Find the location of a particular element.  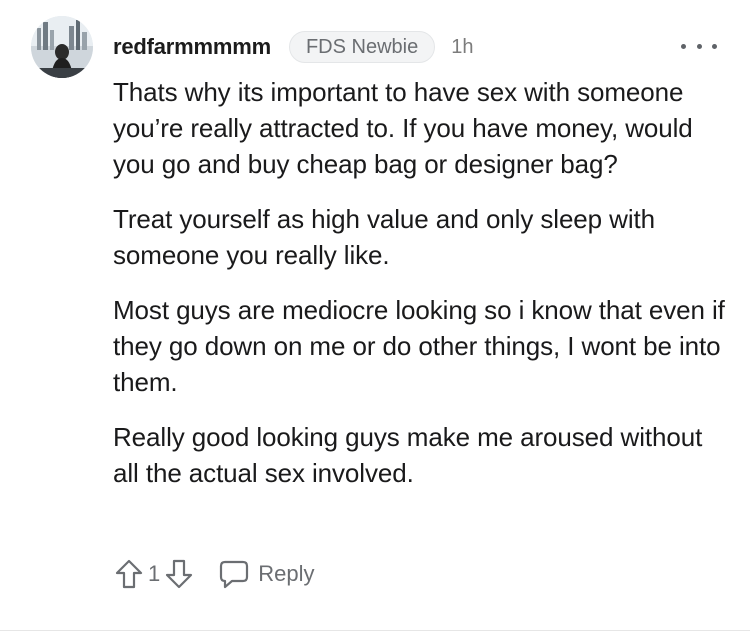

speech-bubble-icon is located at coordinates (234, 574).